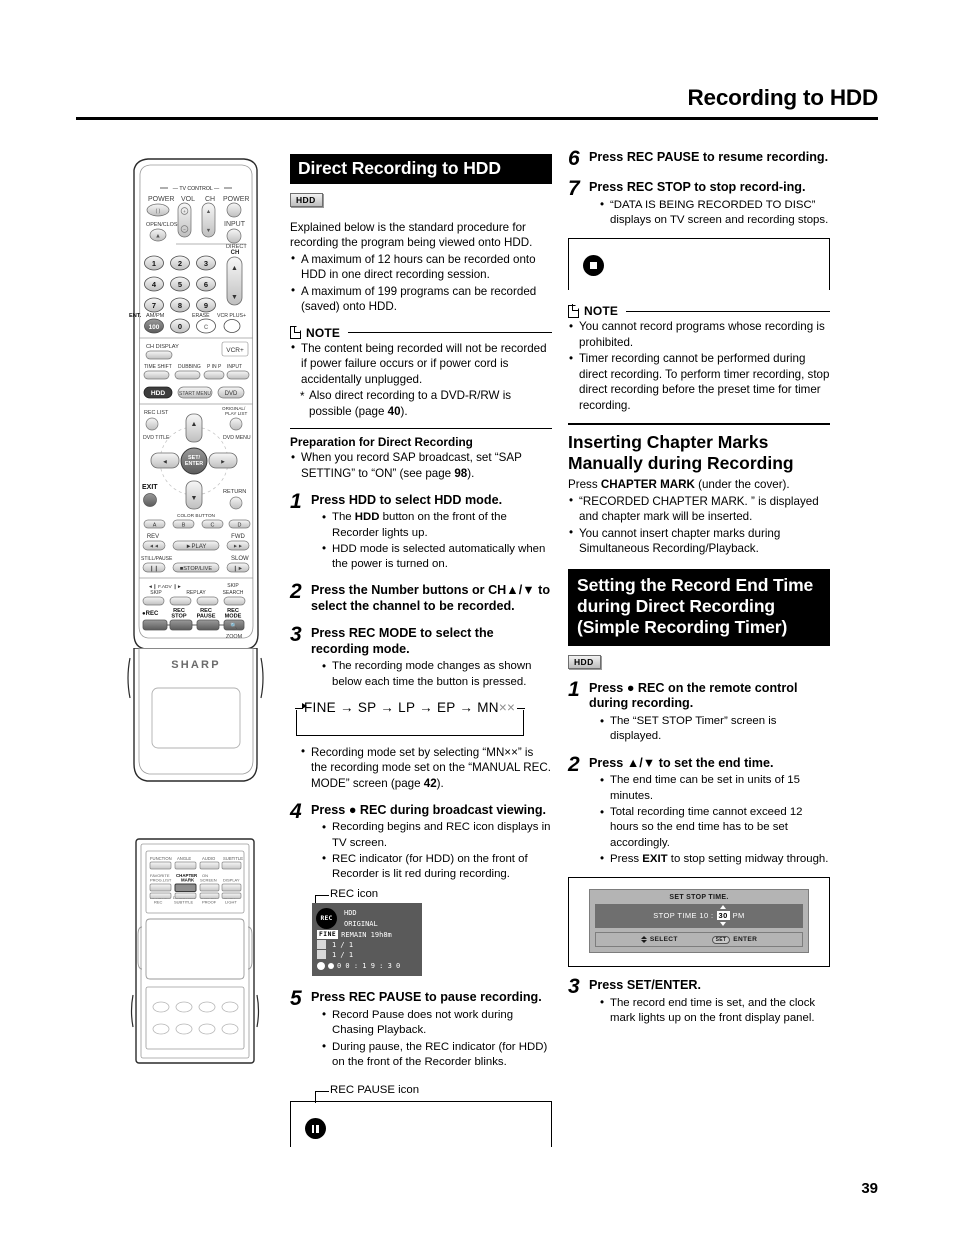 The width and height of the screenshot is (954, 1235). I want to click on svg-text: 0, so click(180, 326).